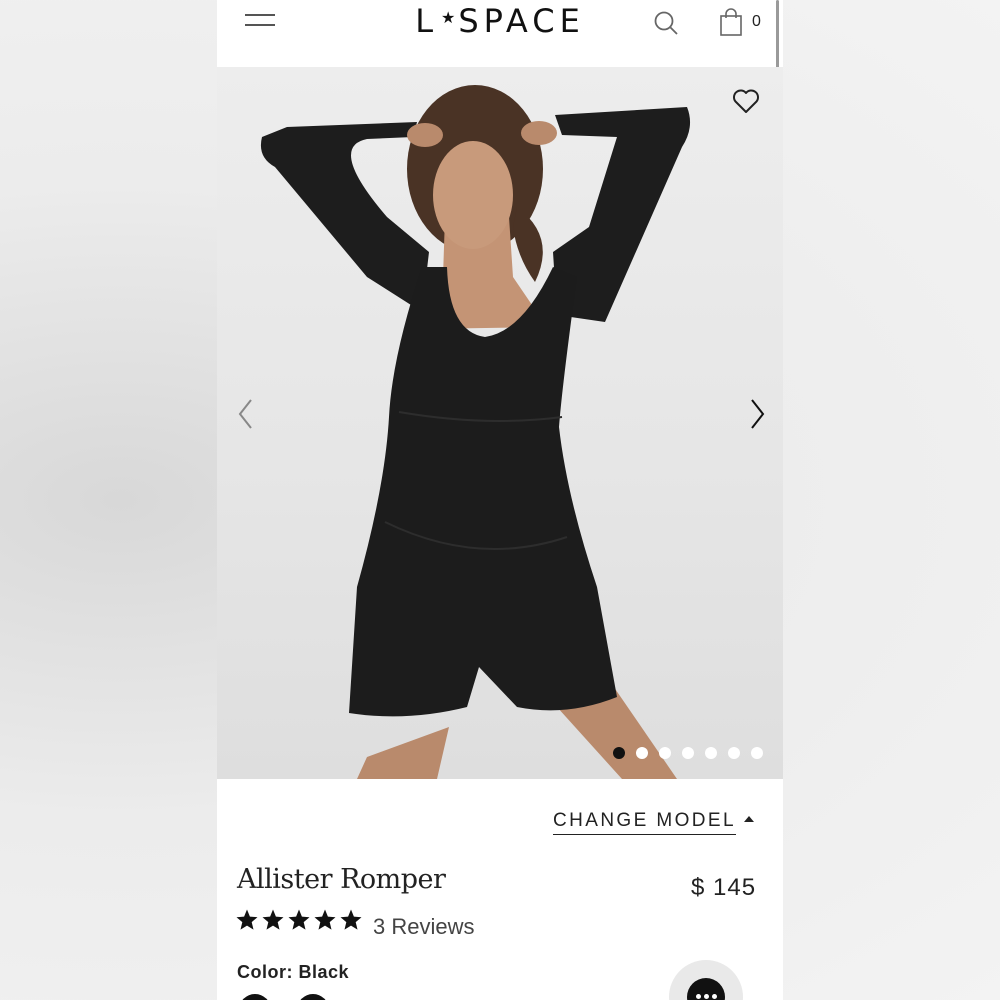 The width and height of the screenshot is (1000, 1000). What do you see at coordinates (706, 989) in the screenshot?
I see `chat-icon` at bounding box center [706, 989].